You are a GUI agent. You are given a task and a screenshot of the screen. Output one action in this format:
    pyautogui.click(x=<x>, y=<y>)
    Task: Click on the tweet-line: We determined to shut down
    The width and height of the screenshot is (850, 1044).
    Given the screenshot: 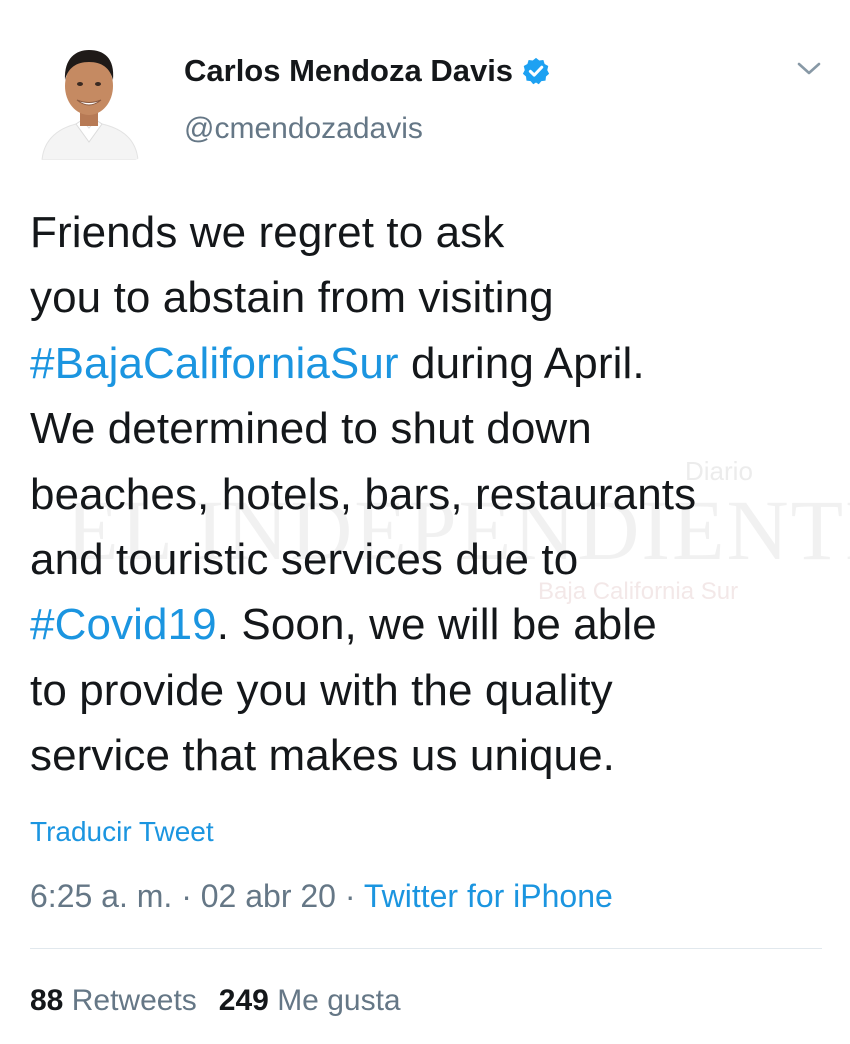 What is the action you would take?
    pyautogui.click(x=425, y=428)
    